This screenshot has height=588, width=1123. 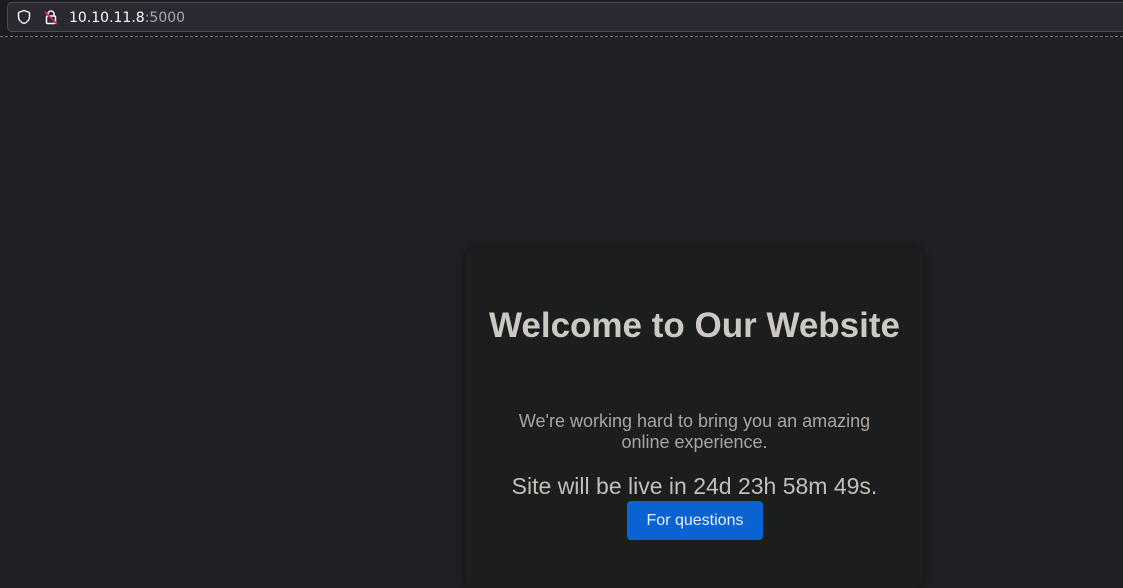 What do you see at coordinates (107, 18) in the screenshot?
I see `url-host: 10.10.11.8` at bounding box center [107, 18].